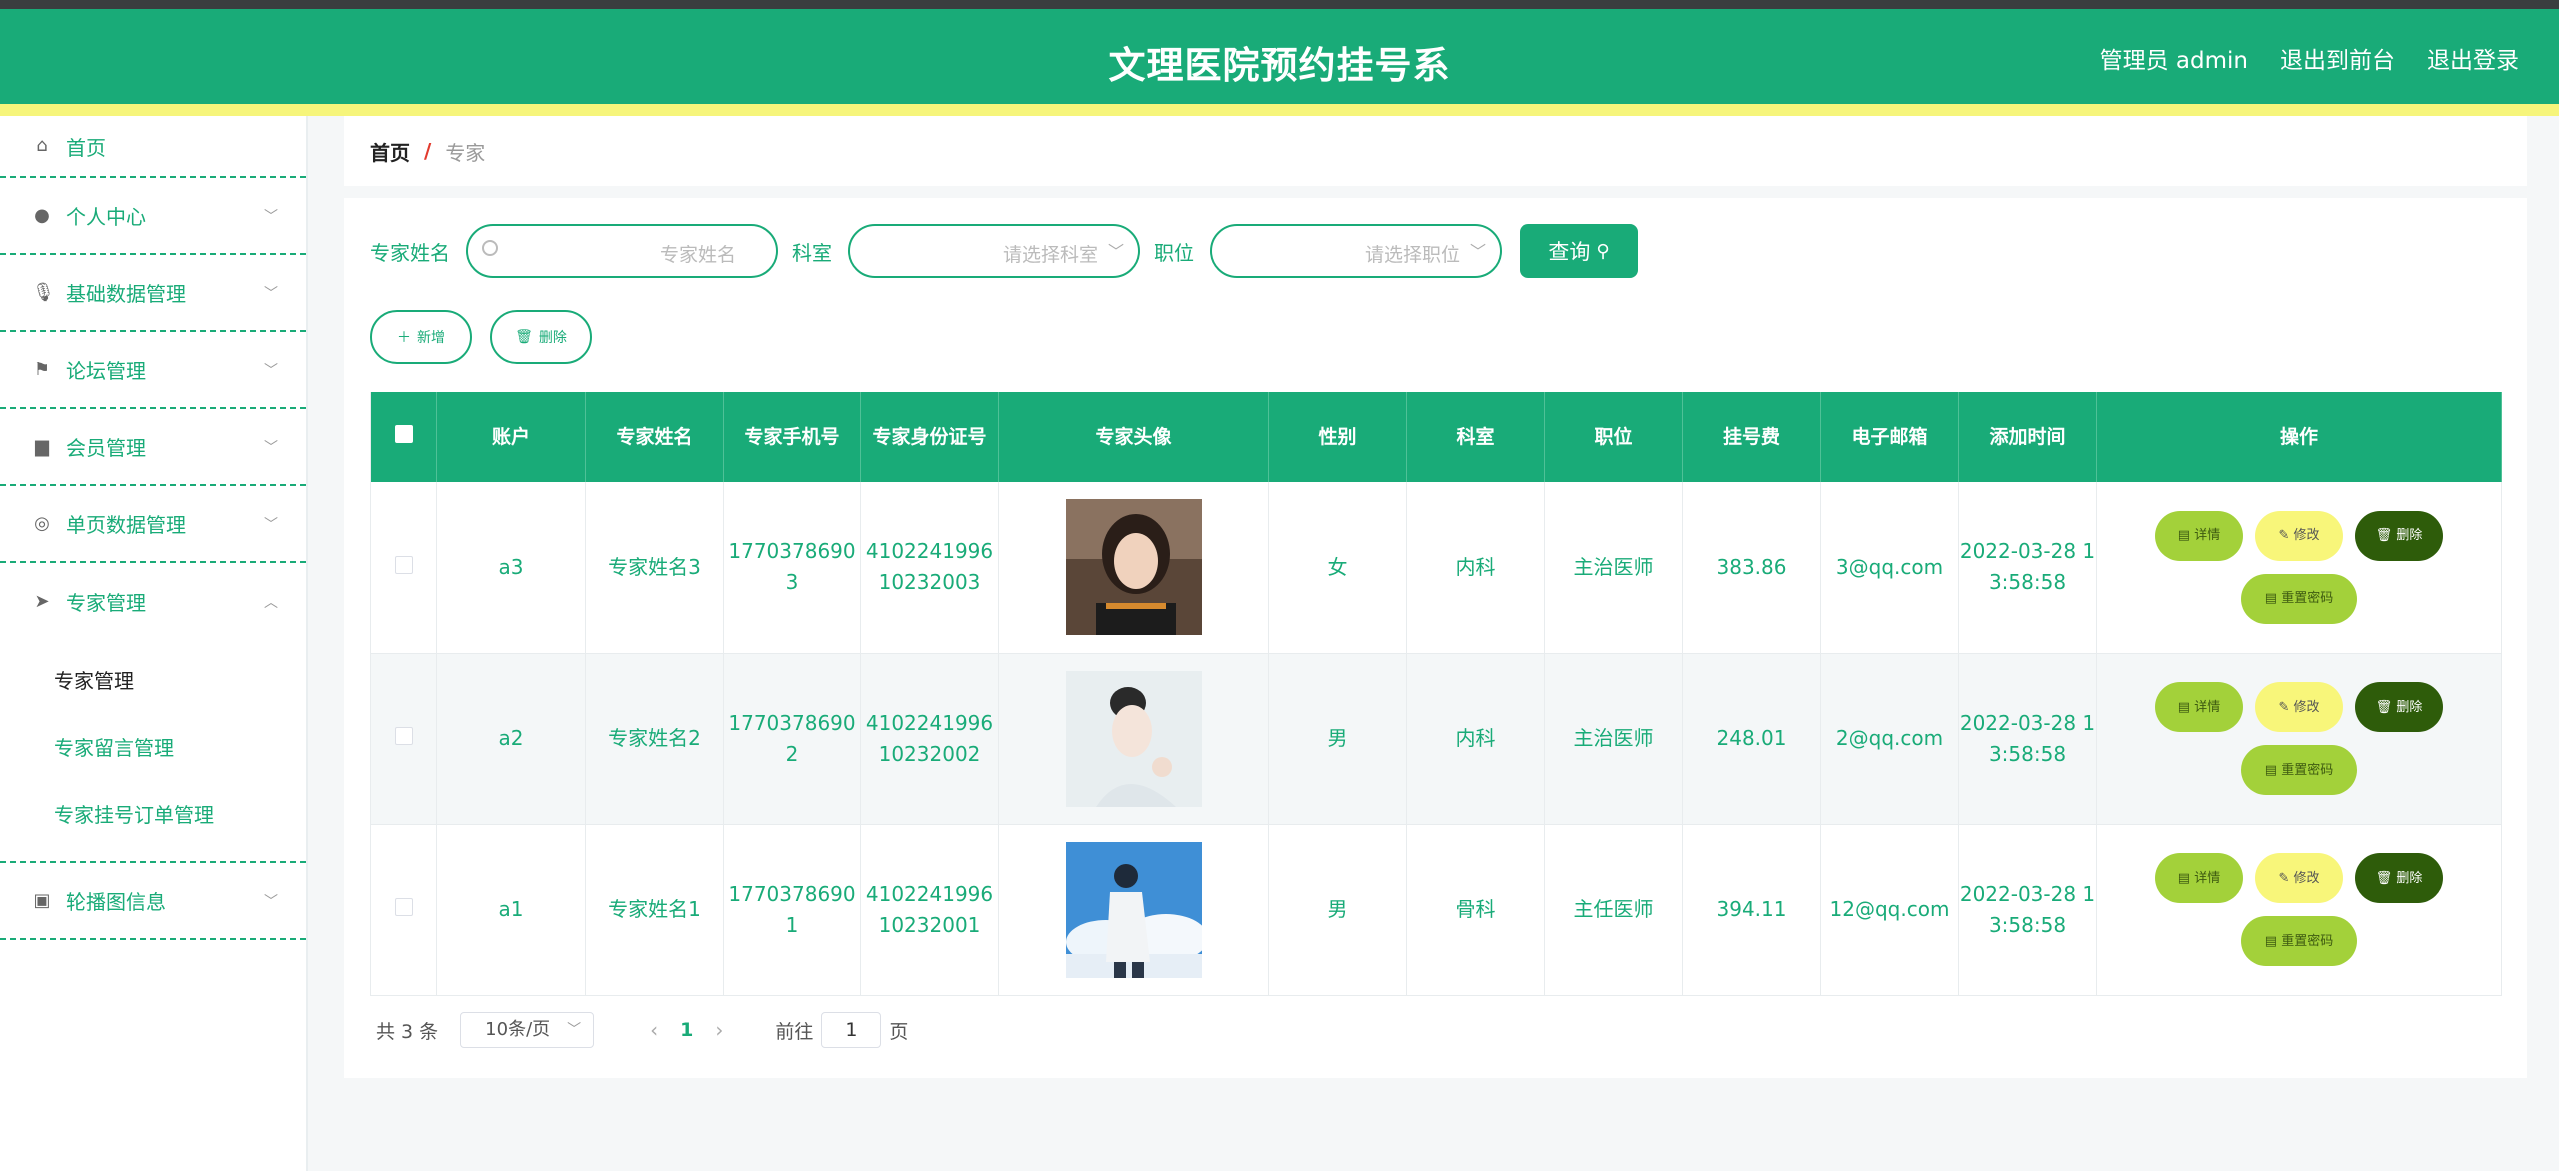 Image resolution: width=2559 pixels, height=1171 pixels. What do you see at coordinates (792, 437) in the screenshot?
I see `col-phone: 专家手机号` at bounding box center [792, 437].